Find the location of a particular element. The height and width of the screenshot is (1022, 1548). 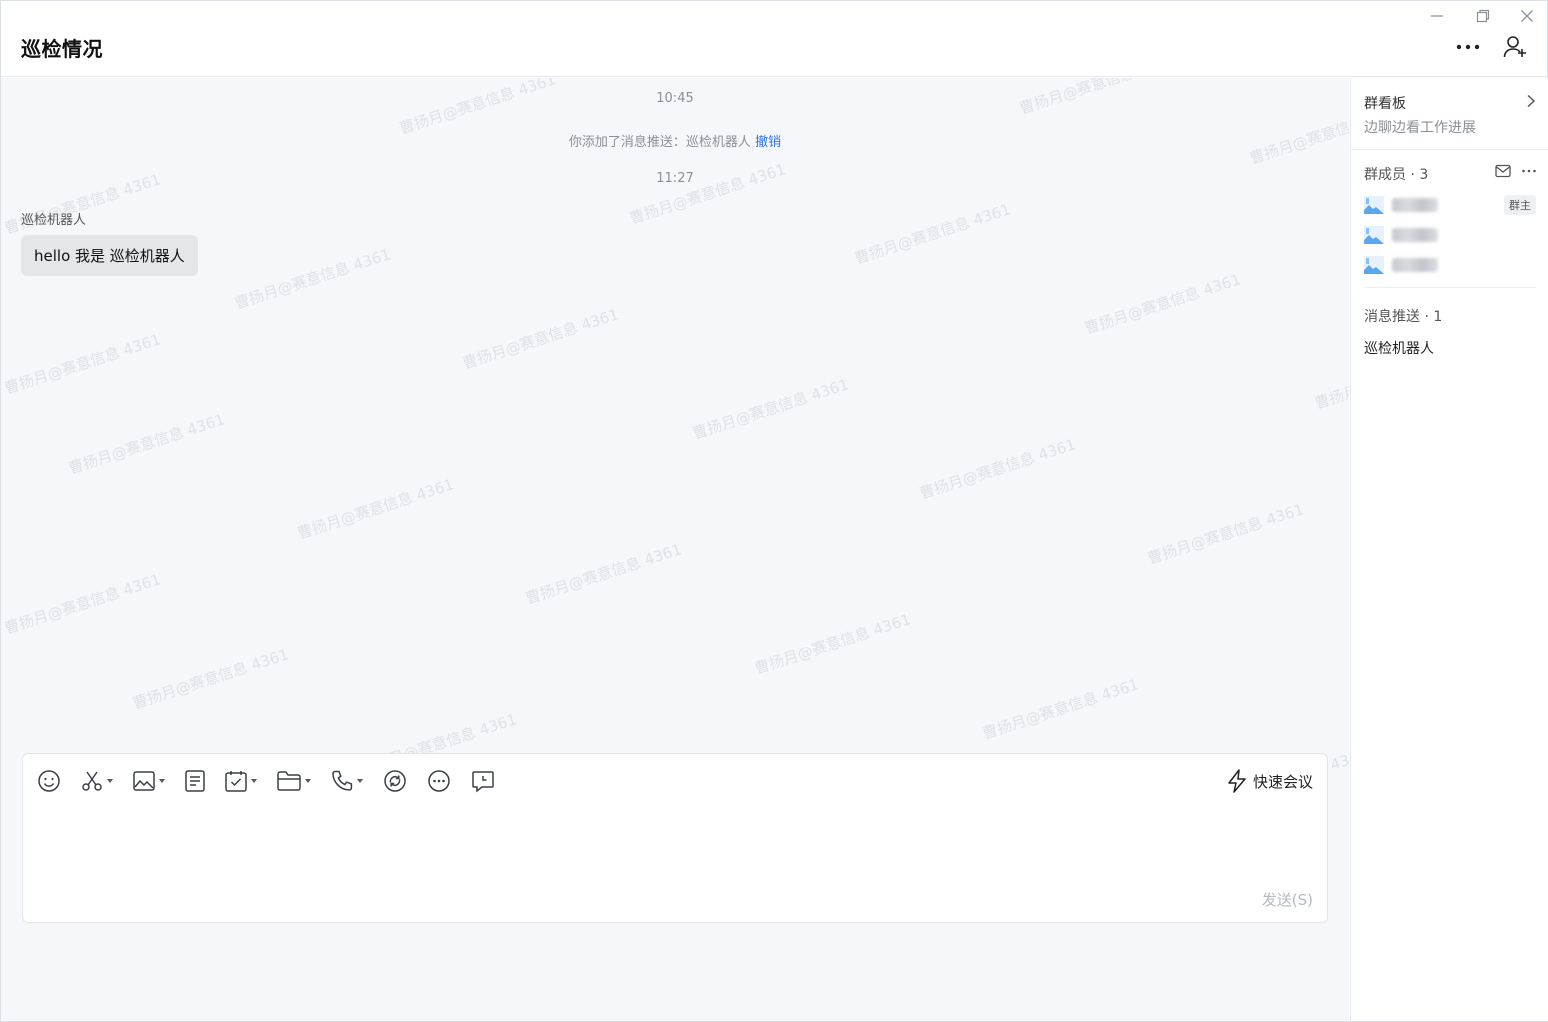

add-user-icon is located at coordinates (1514, 47).